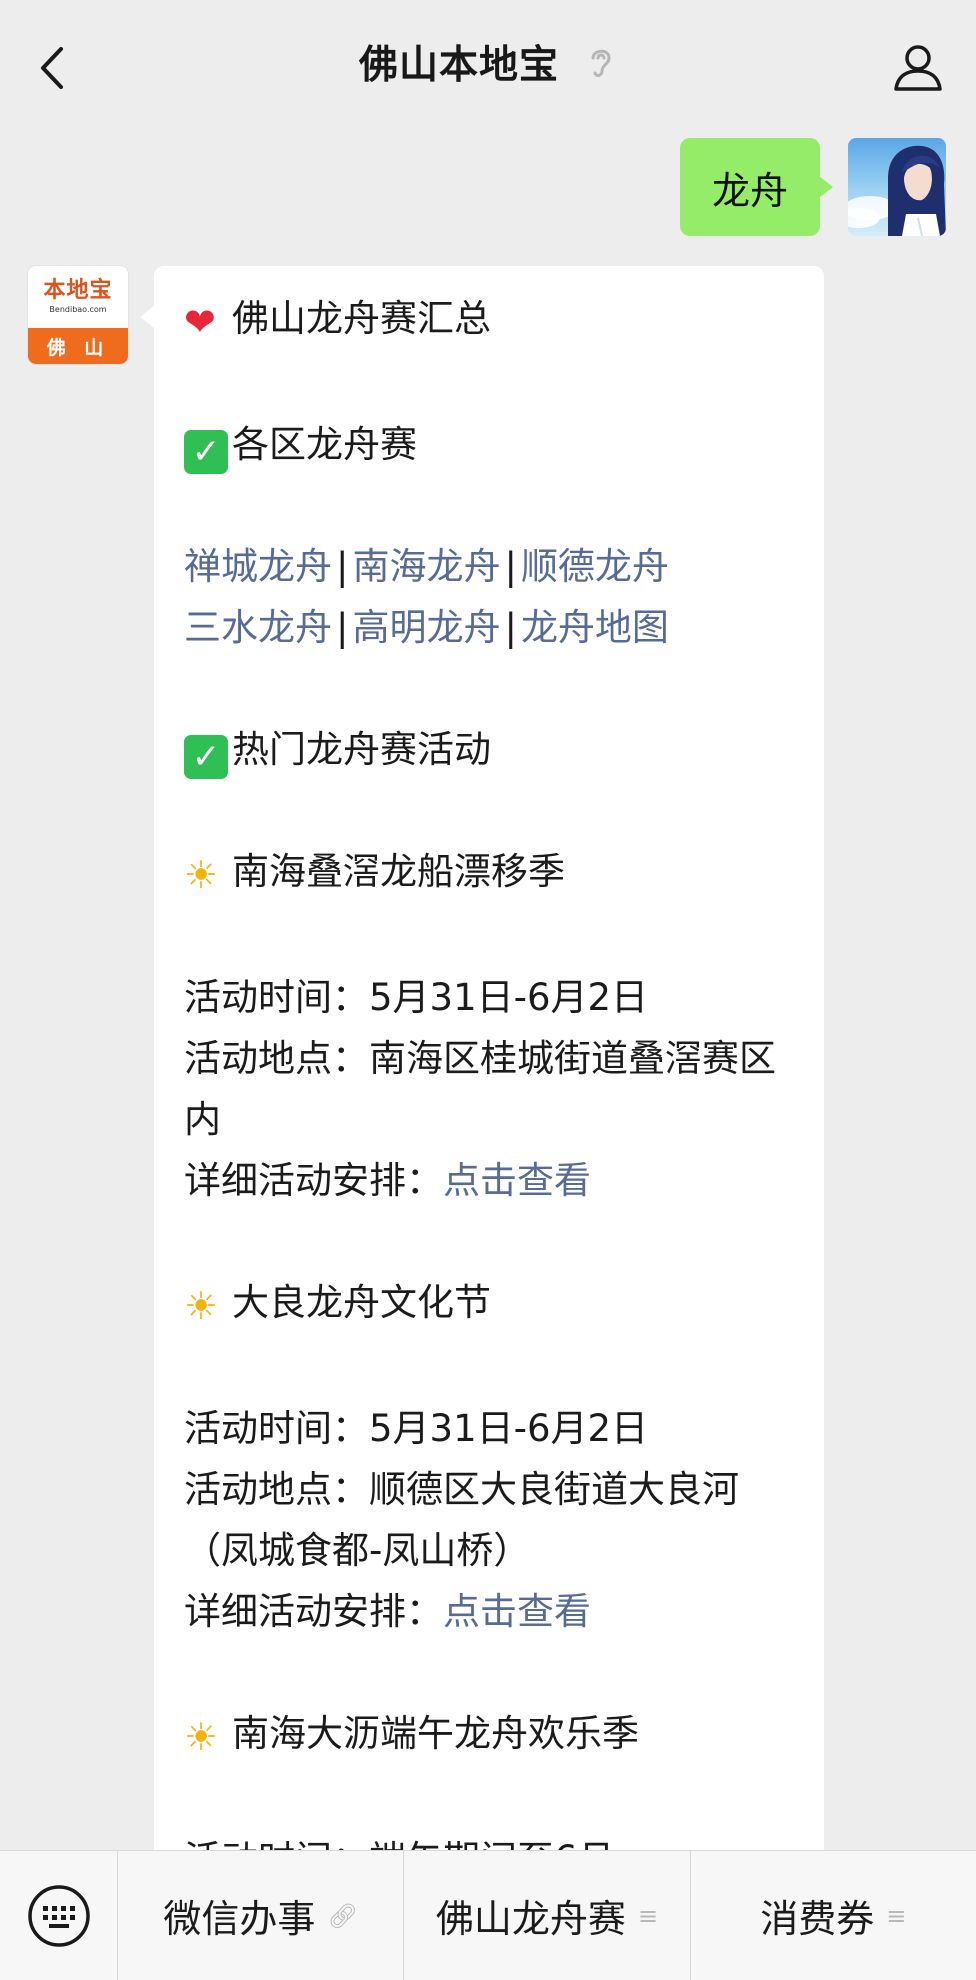 Image resolution: width=976 pixels, height=1980 pixels. Describe the element at coordinates (489, 320) in the screenshot. I see `summary-heading: ❤ 佛山龙舟赛汇总` at that location.